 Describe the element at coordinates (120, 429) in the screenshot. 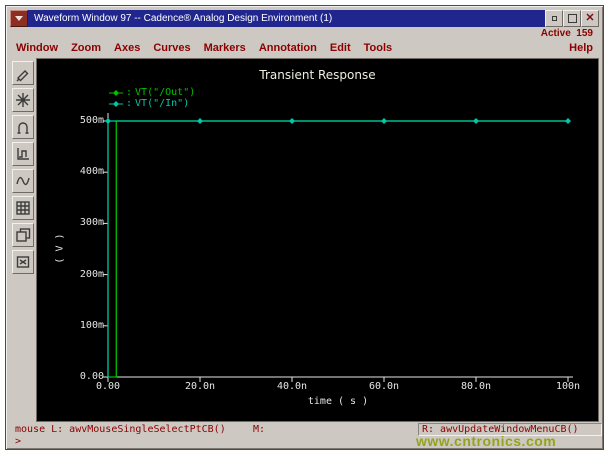

I see `status-mouse-left: mouse L: awvMouseSingleSelectPtCB()` at that location.